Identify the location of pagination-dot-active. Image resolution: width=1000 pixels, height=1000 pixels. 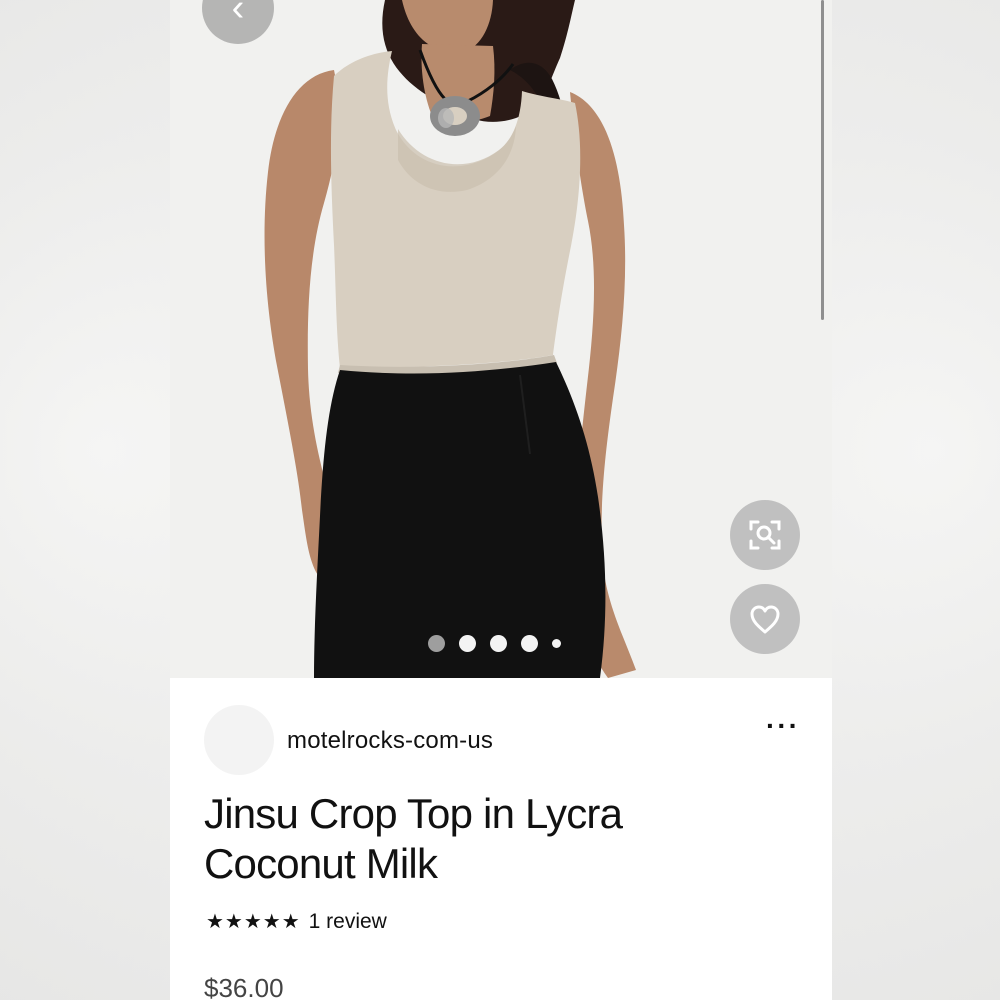
(436, 643).